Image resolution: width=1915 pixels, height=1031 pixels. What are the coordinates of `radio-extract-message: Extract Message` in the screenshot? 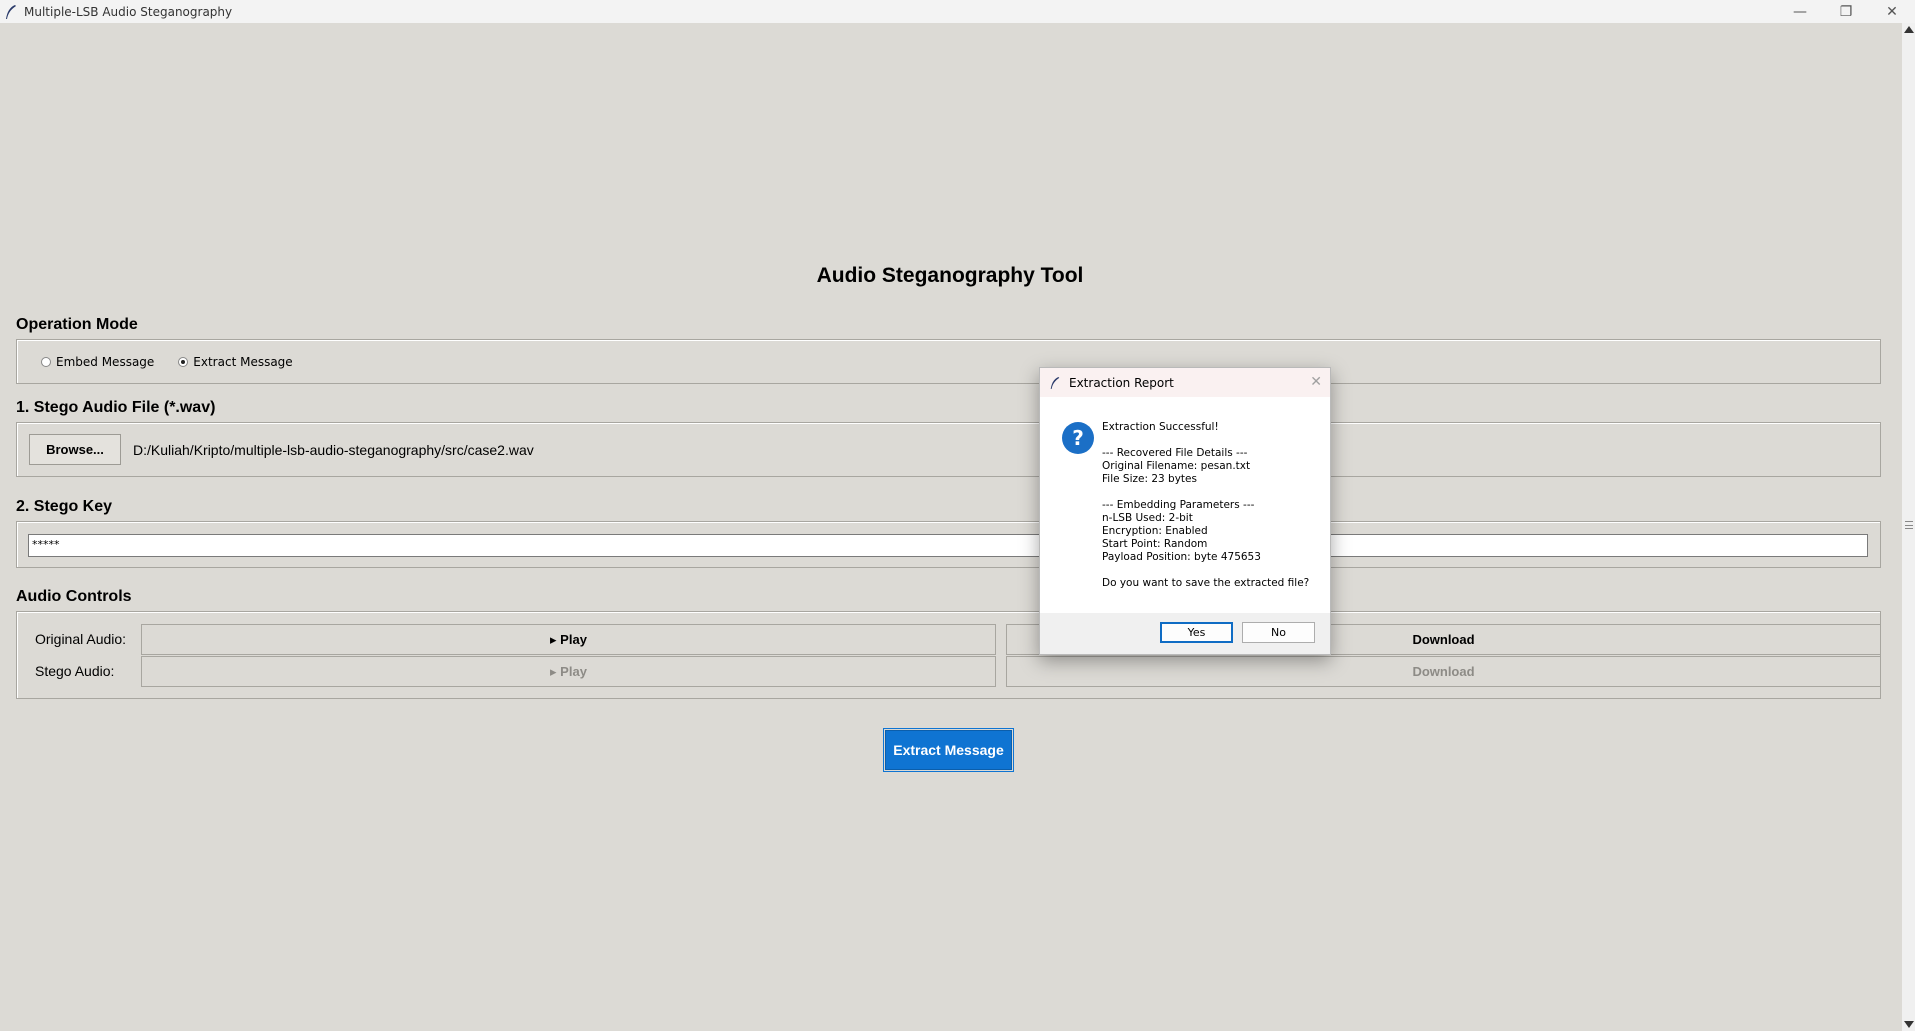 It's located at (235, 361).